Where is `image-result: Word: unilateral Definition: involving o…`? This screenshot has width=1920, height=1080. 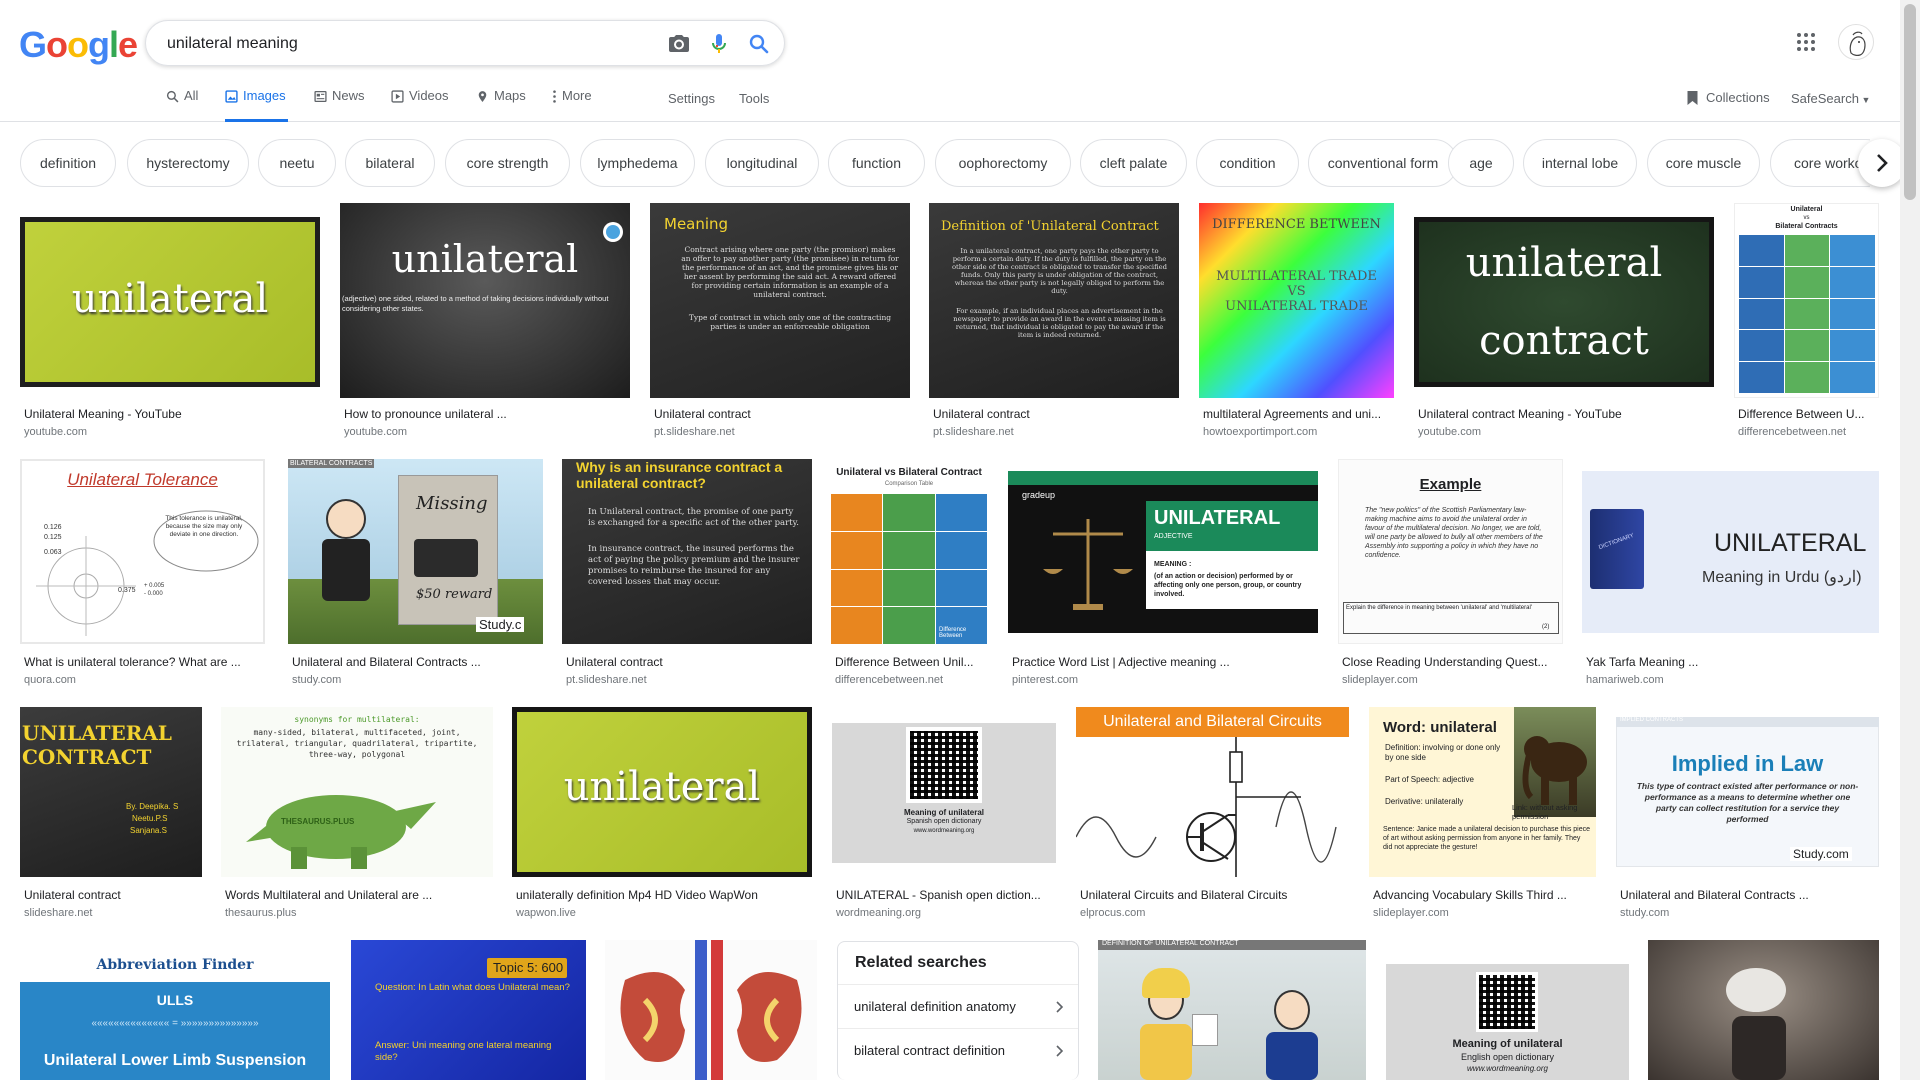 image-result: Word: unilateral Definition: involving o… is located at coordinates (1482, 814).